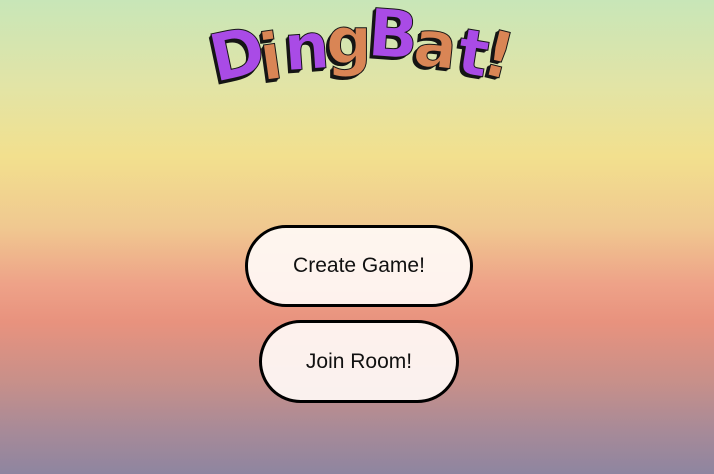 The image size is (714, 474). I want to click on dingbat-logo: D i n g B a t !, so click(365, 55).